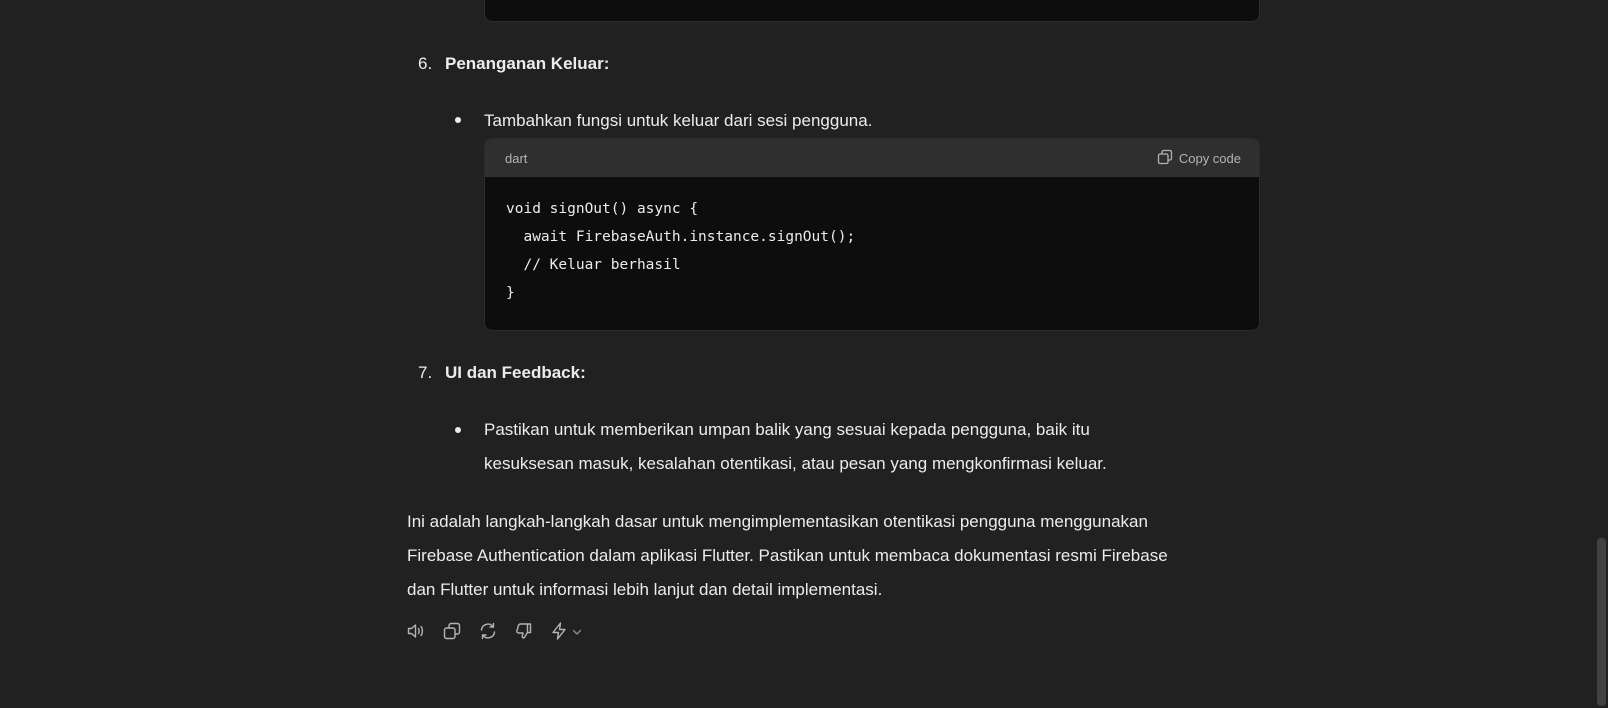  What do you see at coordinates (577, 634) in the screenshot?
I see `chevron-down-icon` at bounding box center [577, 634].